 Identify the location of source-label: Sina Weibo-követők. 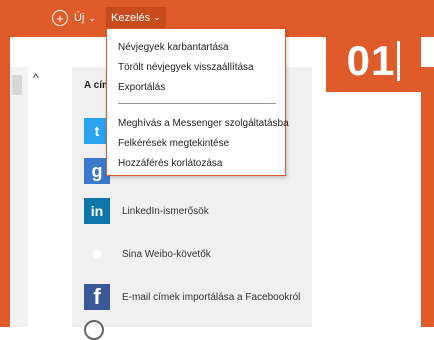
(166, 254).